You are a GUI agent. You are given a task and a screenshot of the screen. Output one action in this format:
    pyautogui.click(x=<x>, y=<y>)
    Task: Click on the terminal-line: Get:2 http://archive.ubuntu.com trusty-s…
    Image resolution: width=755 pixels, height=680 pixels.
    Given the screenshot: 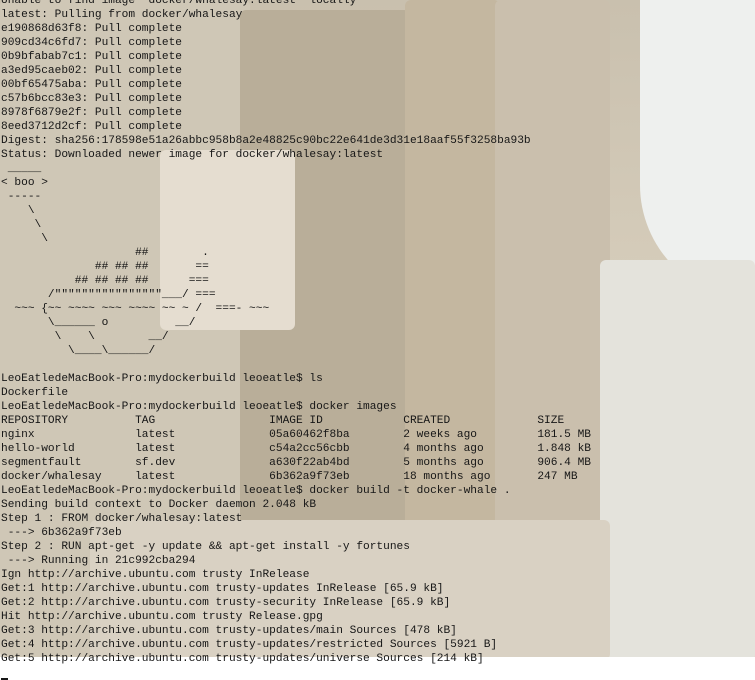 What is the action you would take?
    pyautogui.click(x=226, y=603)
    